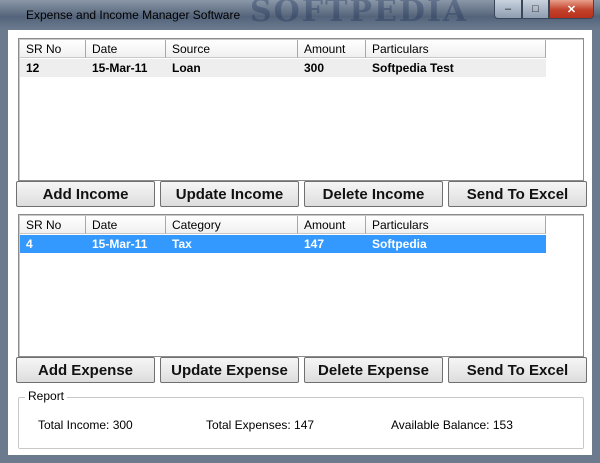  What do you see at coordinates (186, 68) in the screenshot?
I see `cell-source: Loan` at bounding box center [186, 68].